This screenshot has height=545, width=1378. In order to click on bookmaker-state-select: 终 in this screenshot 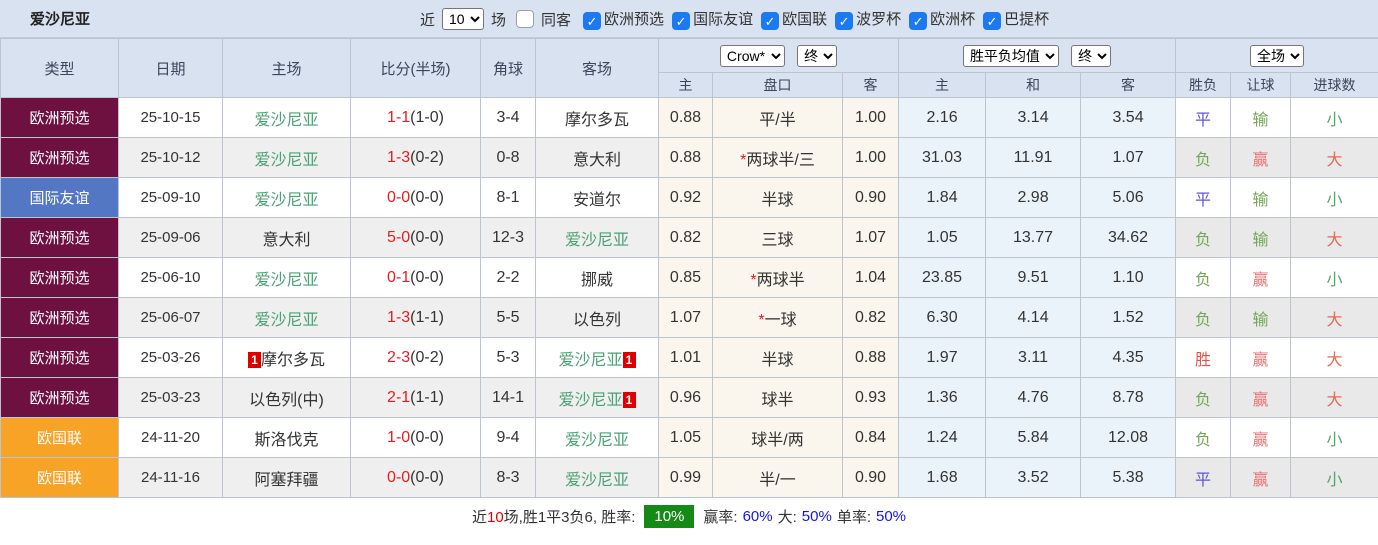, I will do `click(817, 55)`.